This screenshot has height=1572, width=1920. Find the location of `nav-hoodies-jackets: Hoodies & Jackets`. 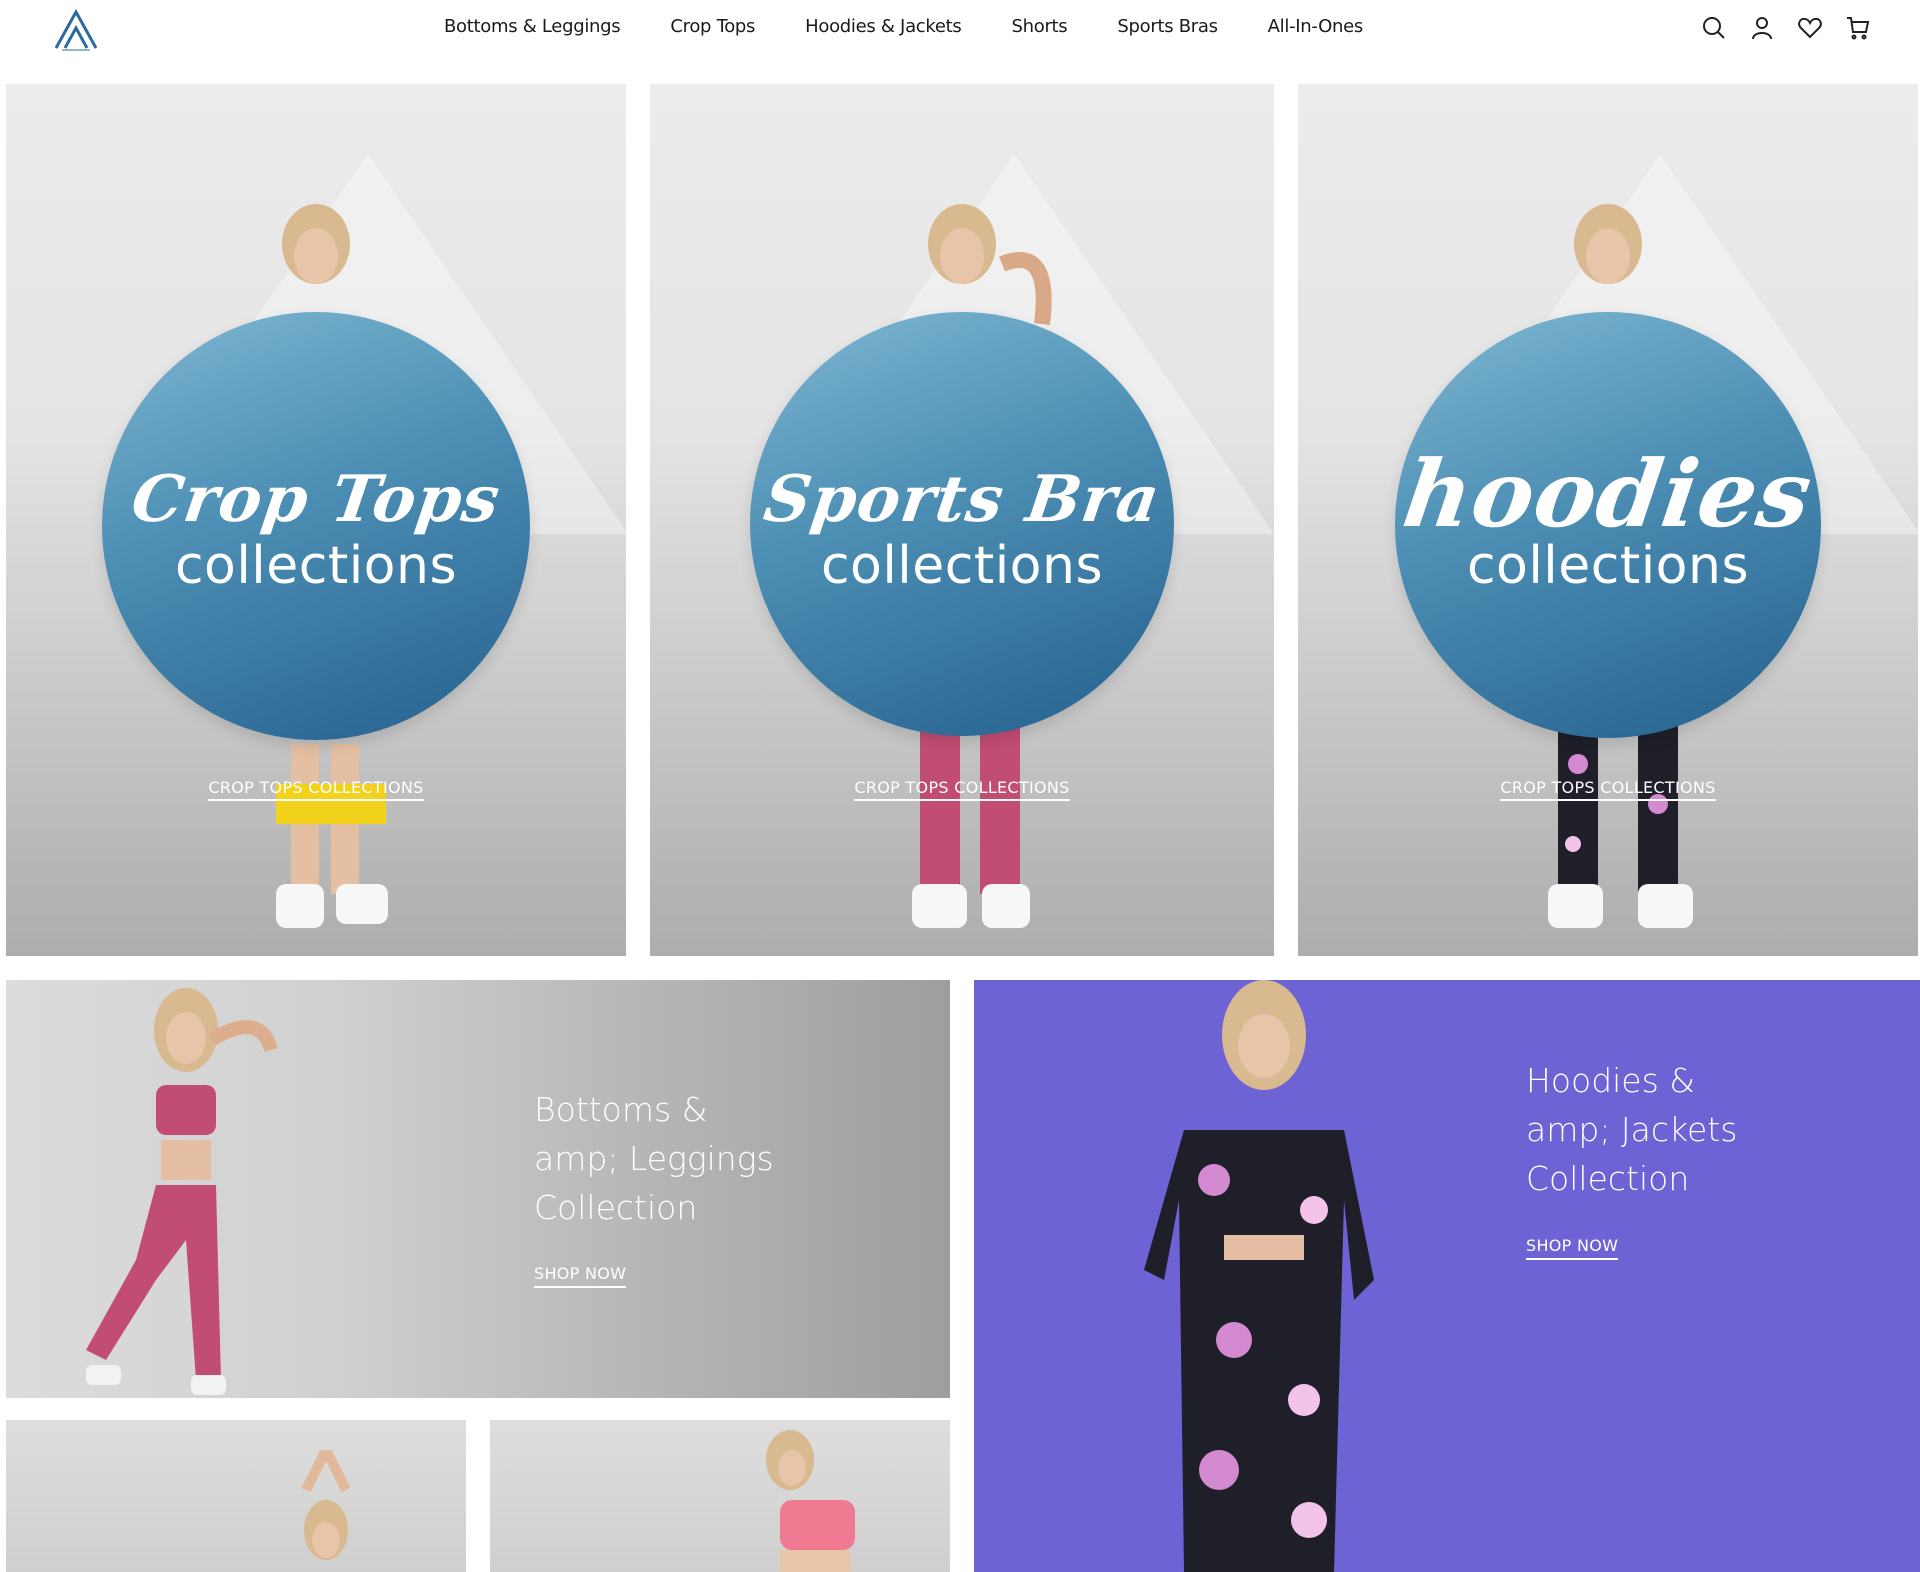

nav-hoodies-jackets: Hoodies & Jackets is located at coordinates (883, 28).